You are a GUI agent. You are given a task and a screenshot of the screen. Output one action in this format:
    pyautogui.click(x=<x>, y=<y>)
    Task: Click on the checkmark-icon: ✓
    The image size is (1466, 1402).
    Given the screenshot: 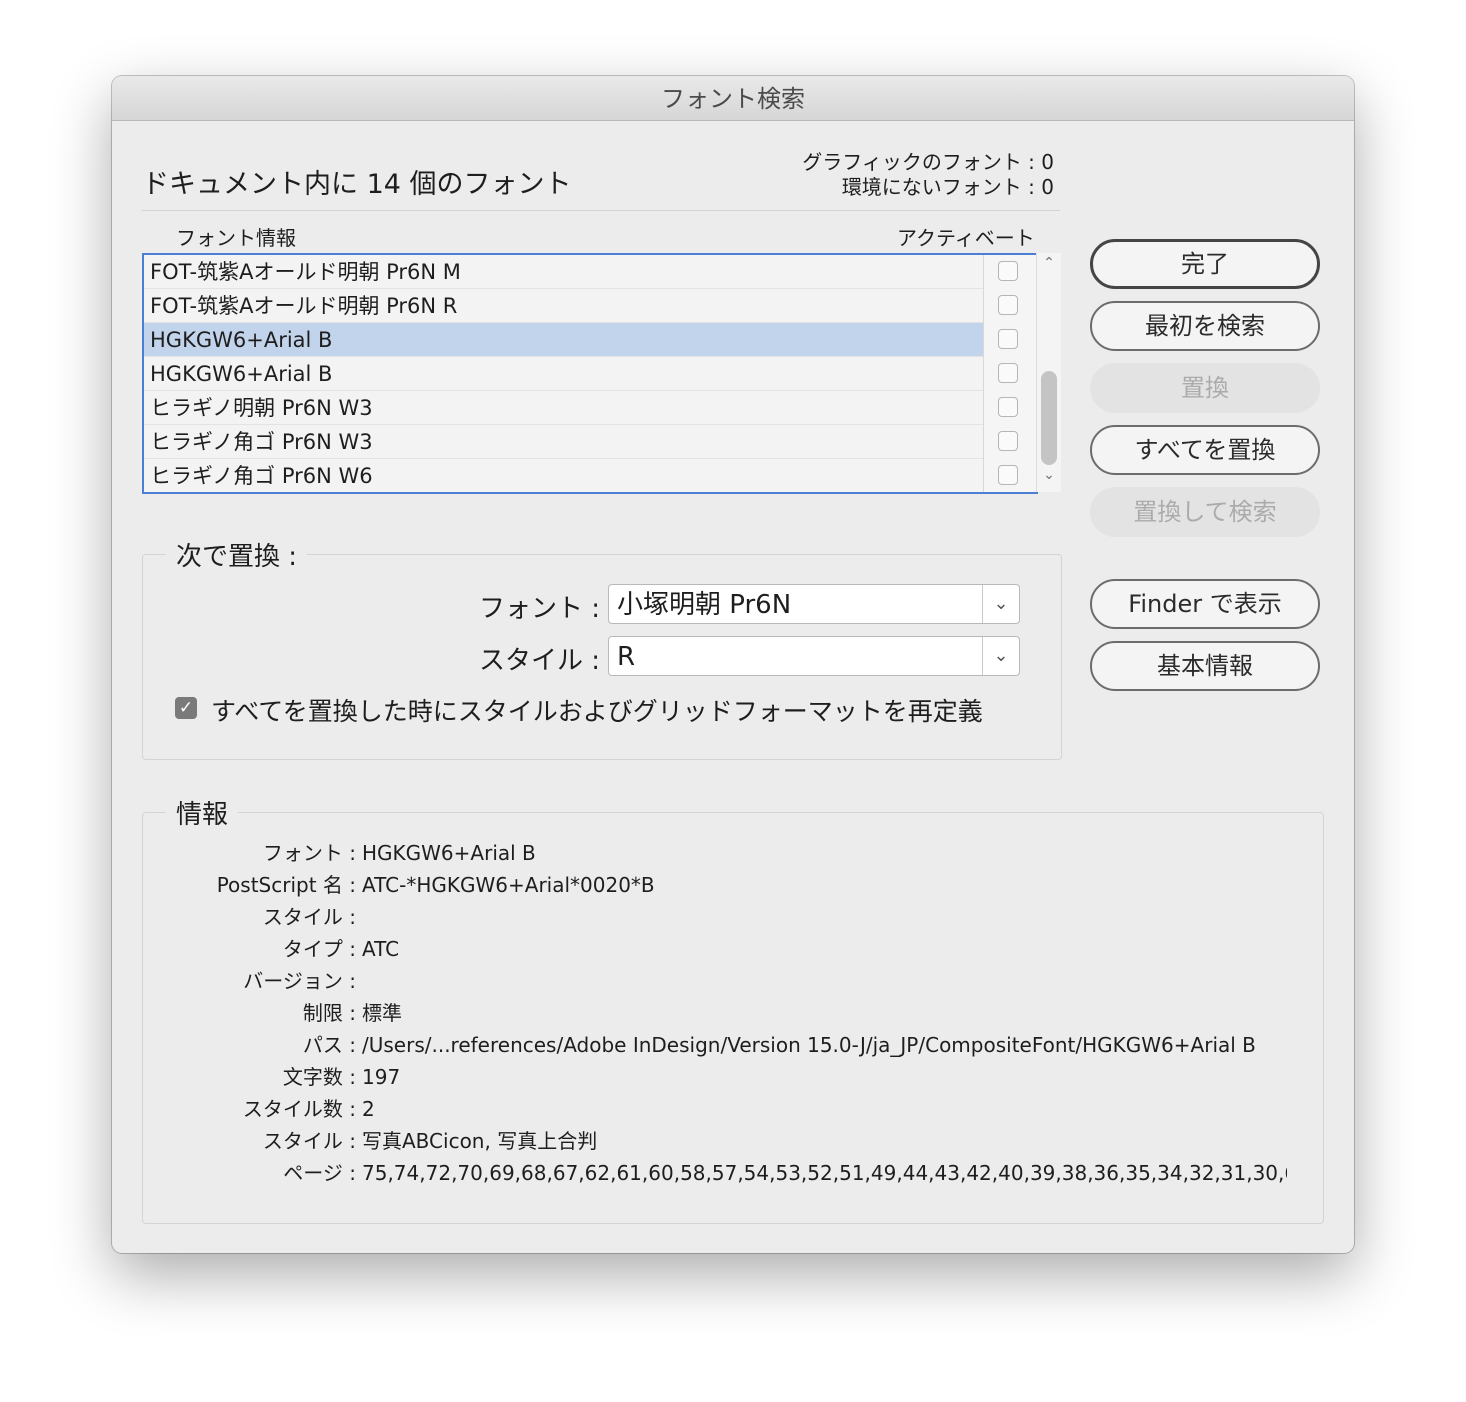 What is the action you would take?
    pyautogui.click(x=186, y=708)
    